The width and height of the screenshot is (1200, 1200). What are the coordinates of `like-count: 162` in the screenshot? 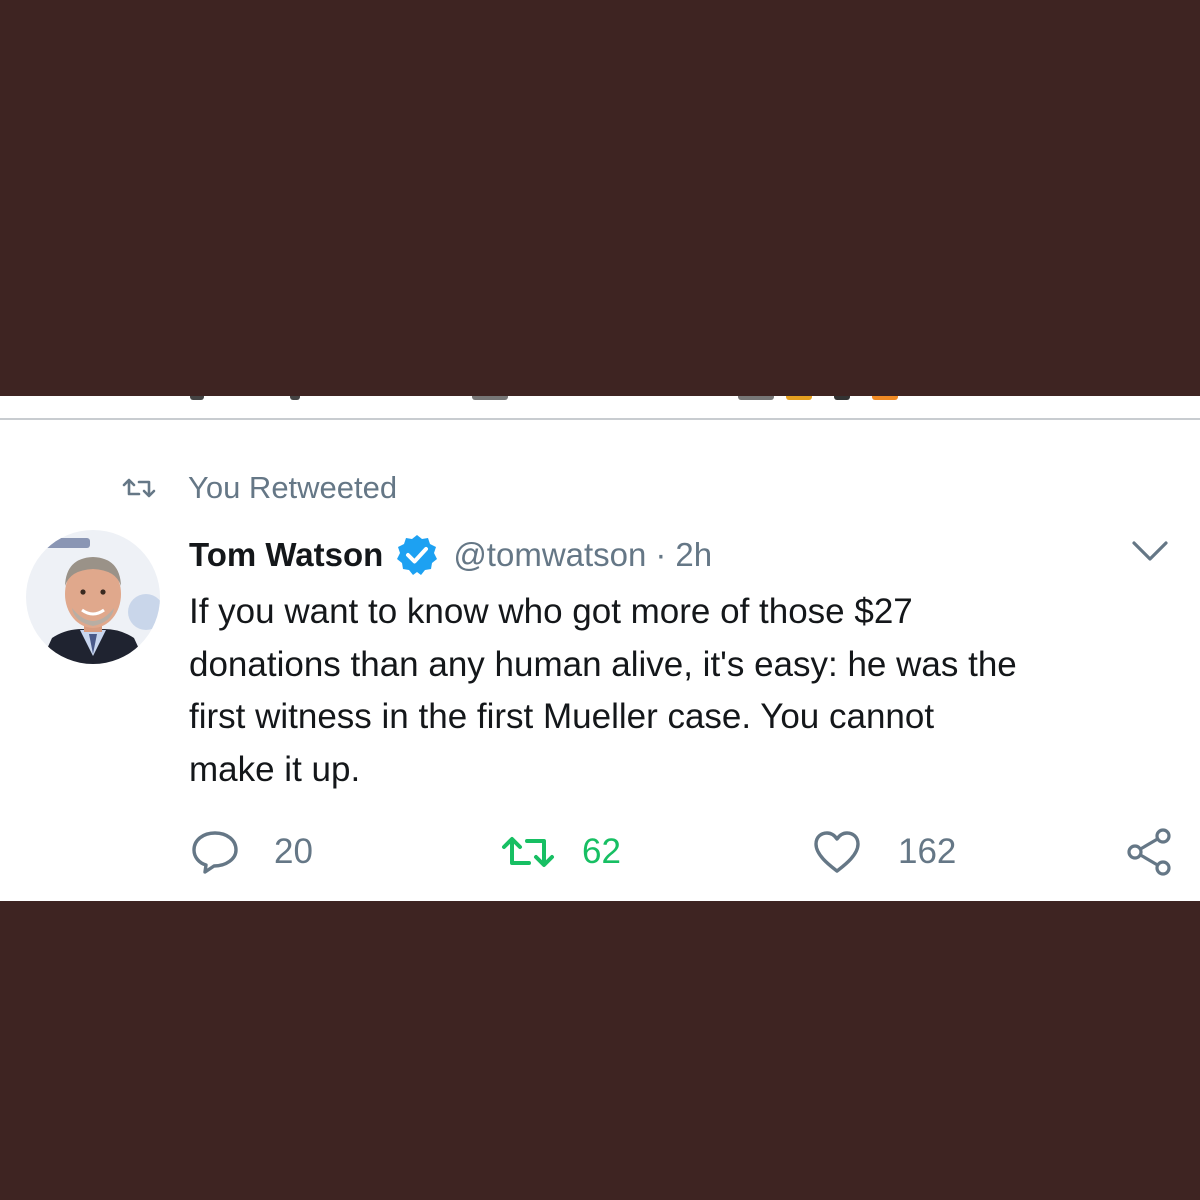 It's located at (927, 851).